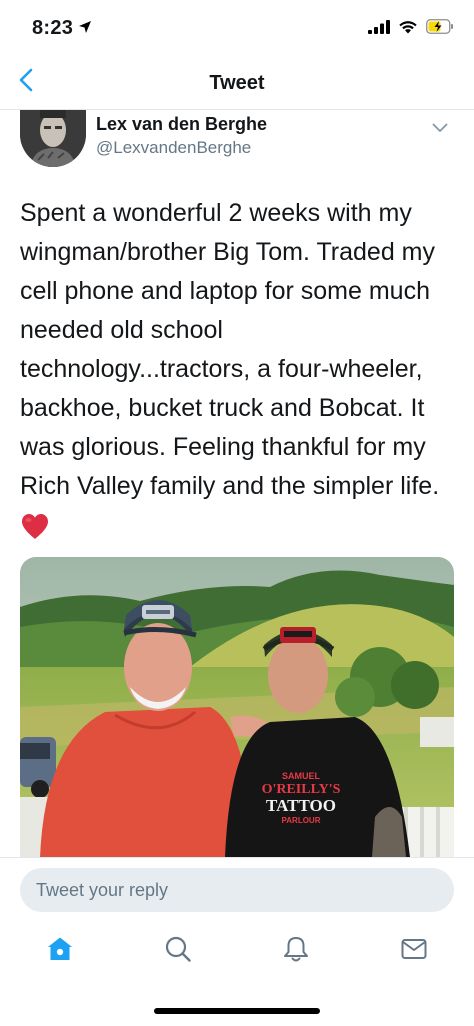 Image resolution: width=474 pixels, height=1026 pixels. Describe the element at coordinates (301, 805) in the screenshot. I see `photo-shirt-text-3: TATTOO` at that location.